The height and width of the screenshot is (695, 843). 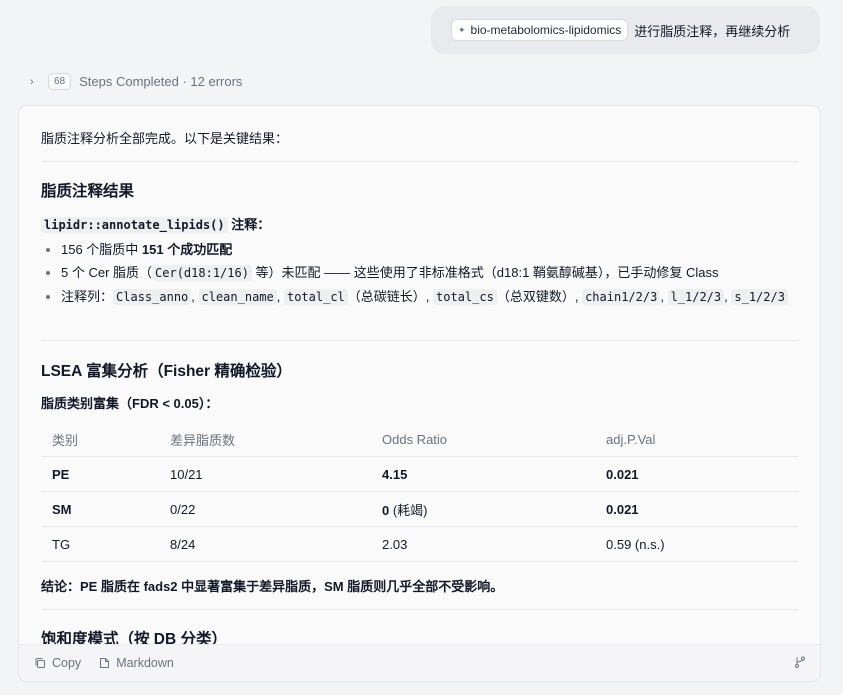 What do you see at coordinates (265, 474) in the screenshot?
I see `table-cell: 10/21` at bounding box center [265, 474].